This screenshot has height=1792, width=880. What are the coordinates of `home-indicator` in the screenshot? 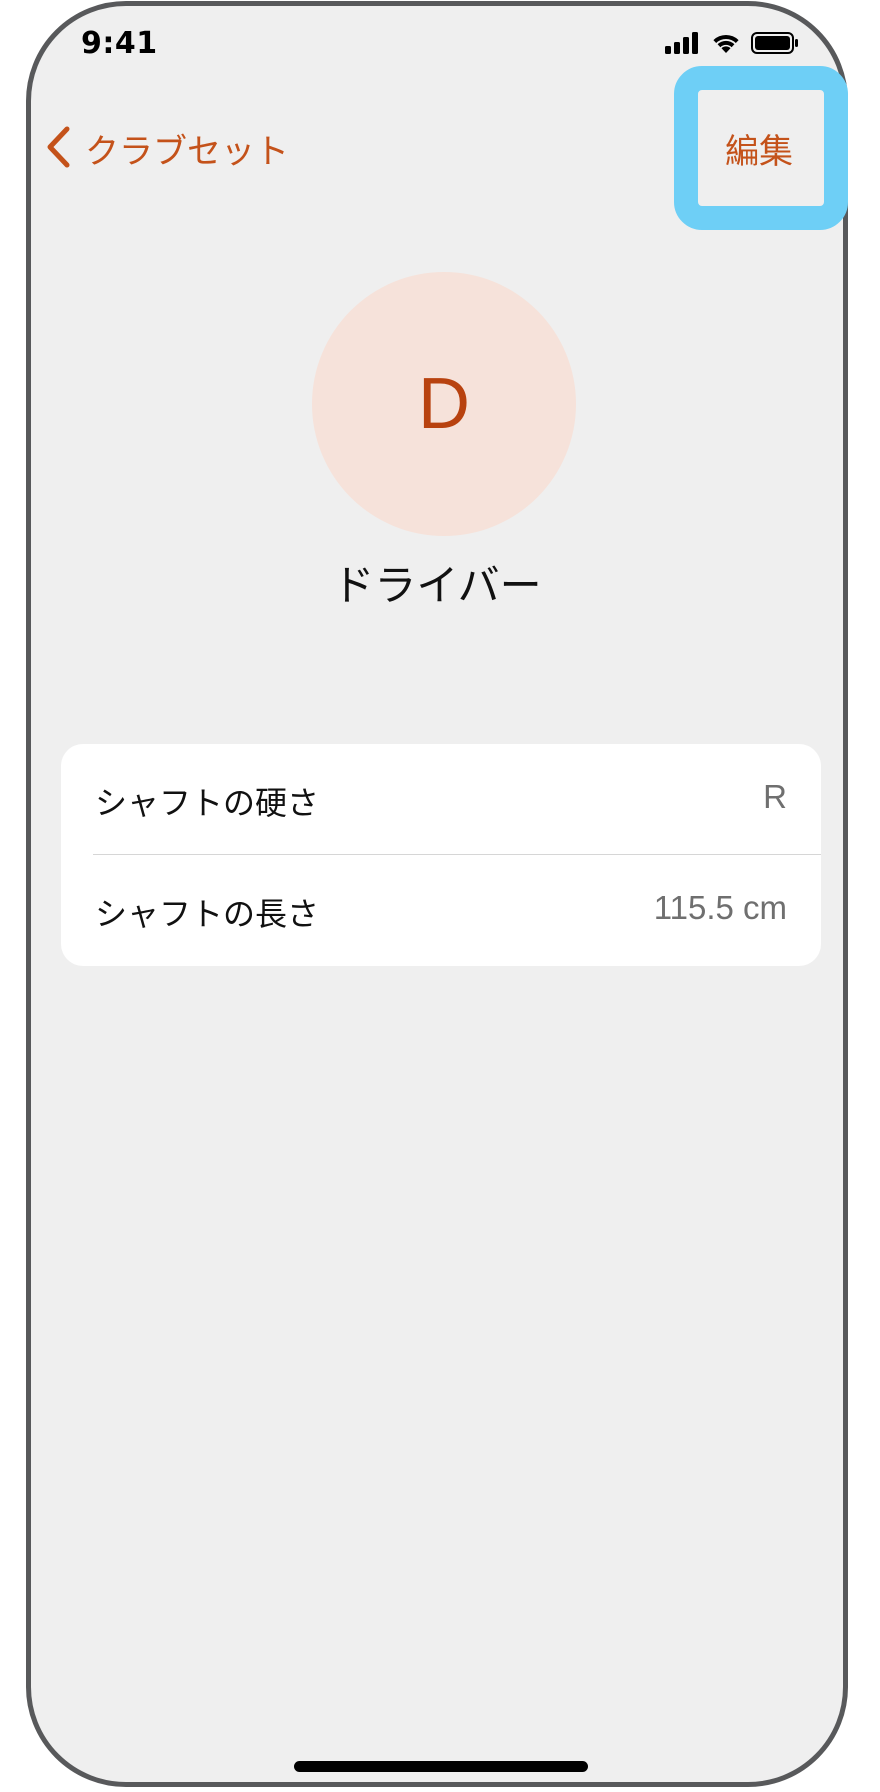 It's located at (441, 1766).